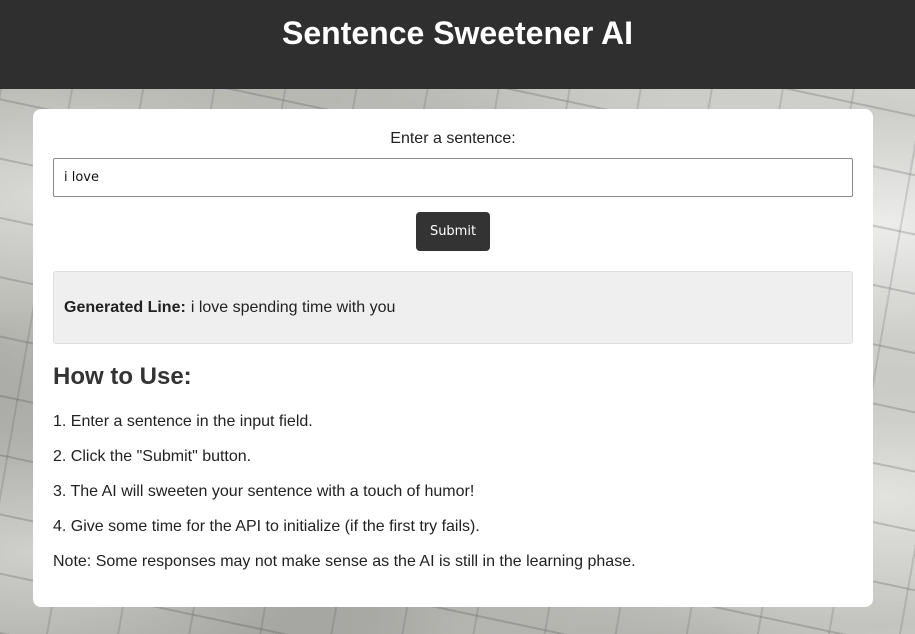 Image resolution: width=915 pixels, height=634 pixels. I want to click on instruction-step: 1. Enter a sentence in the input field., so click(183, 421).